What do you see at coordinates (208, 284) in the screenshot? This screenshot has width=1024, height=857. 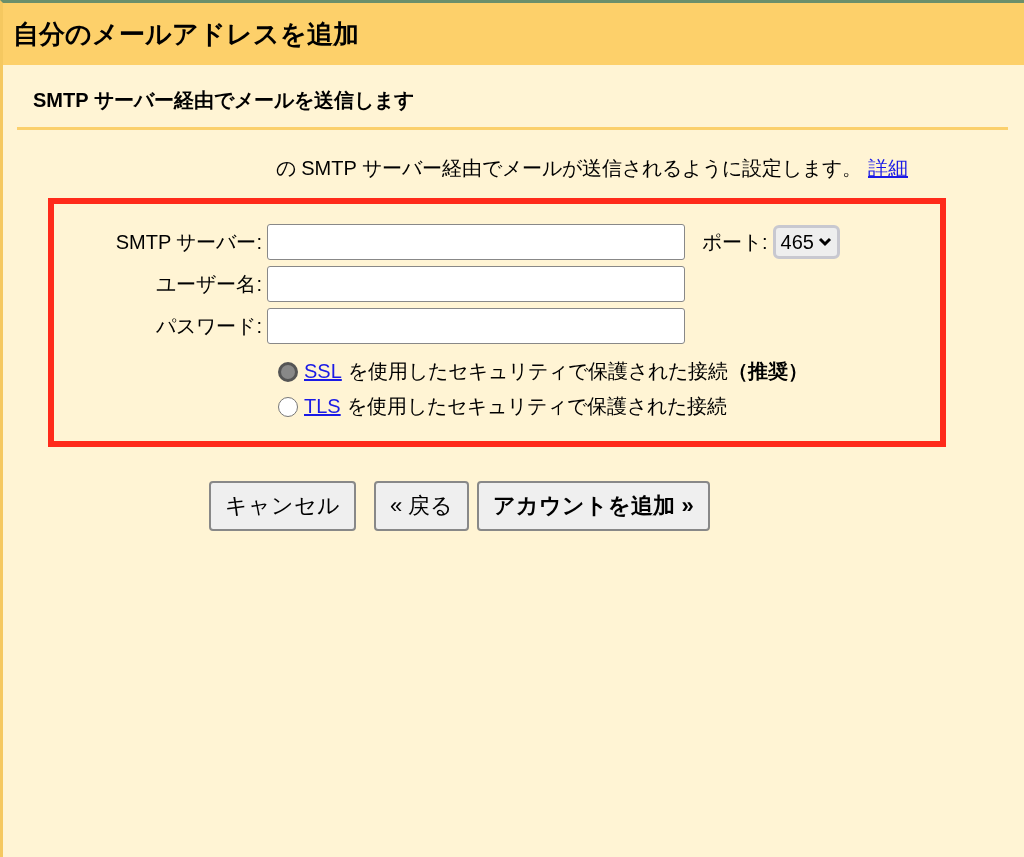 I see `field-label: ユーザー名:` at bounding box center [208, 284].